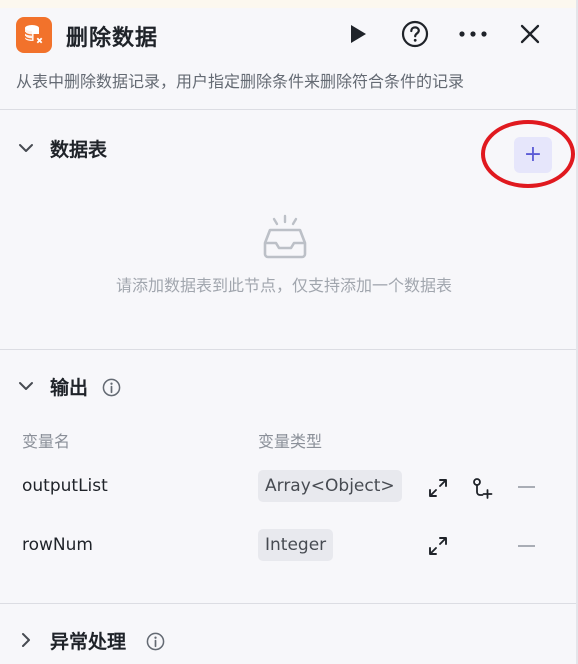 This screenshot has width=578, height=664. Describe the element at coordinates (26, 640) in the screenshot. I see `chevron-right-icon` at that location.